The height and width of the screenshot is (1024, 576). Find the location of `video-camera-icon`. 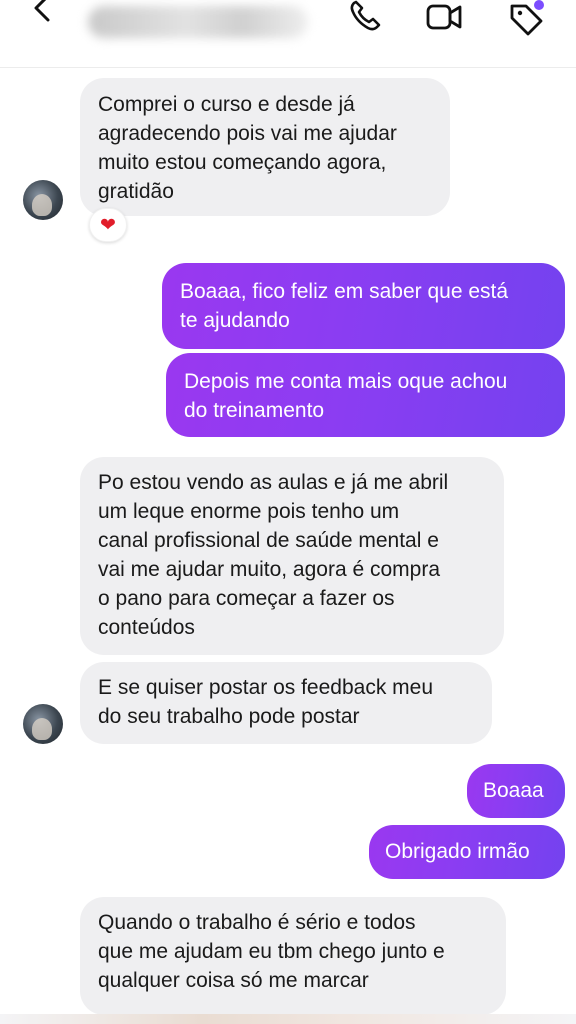

video-camera-icon is located at coordinates (444, 18).